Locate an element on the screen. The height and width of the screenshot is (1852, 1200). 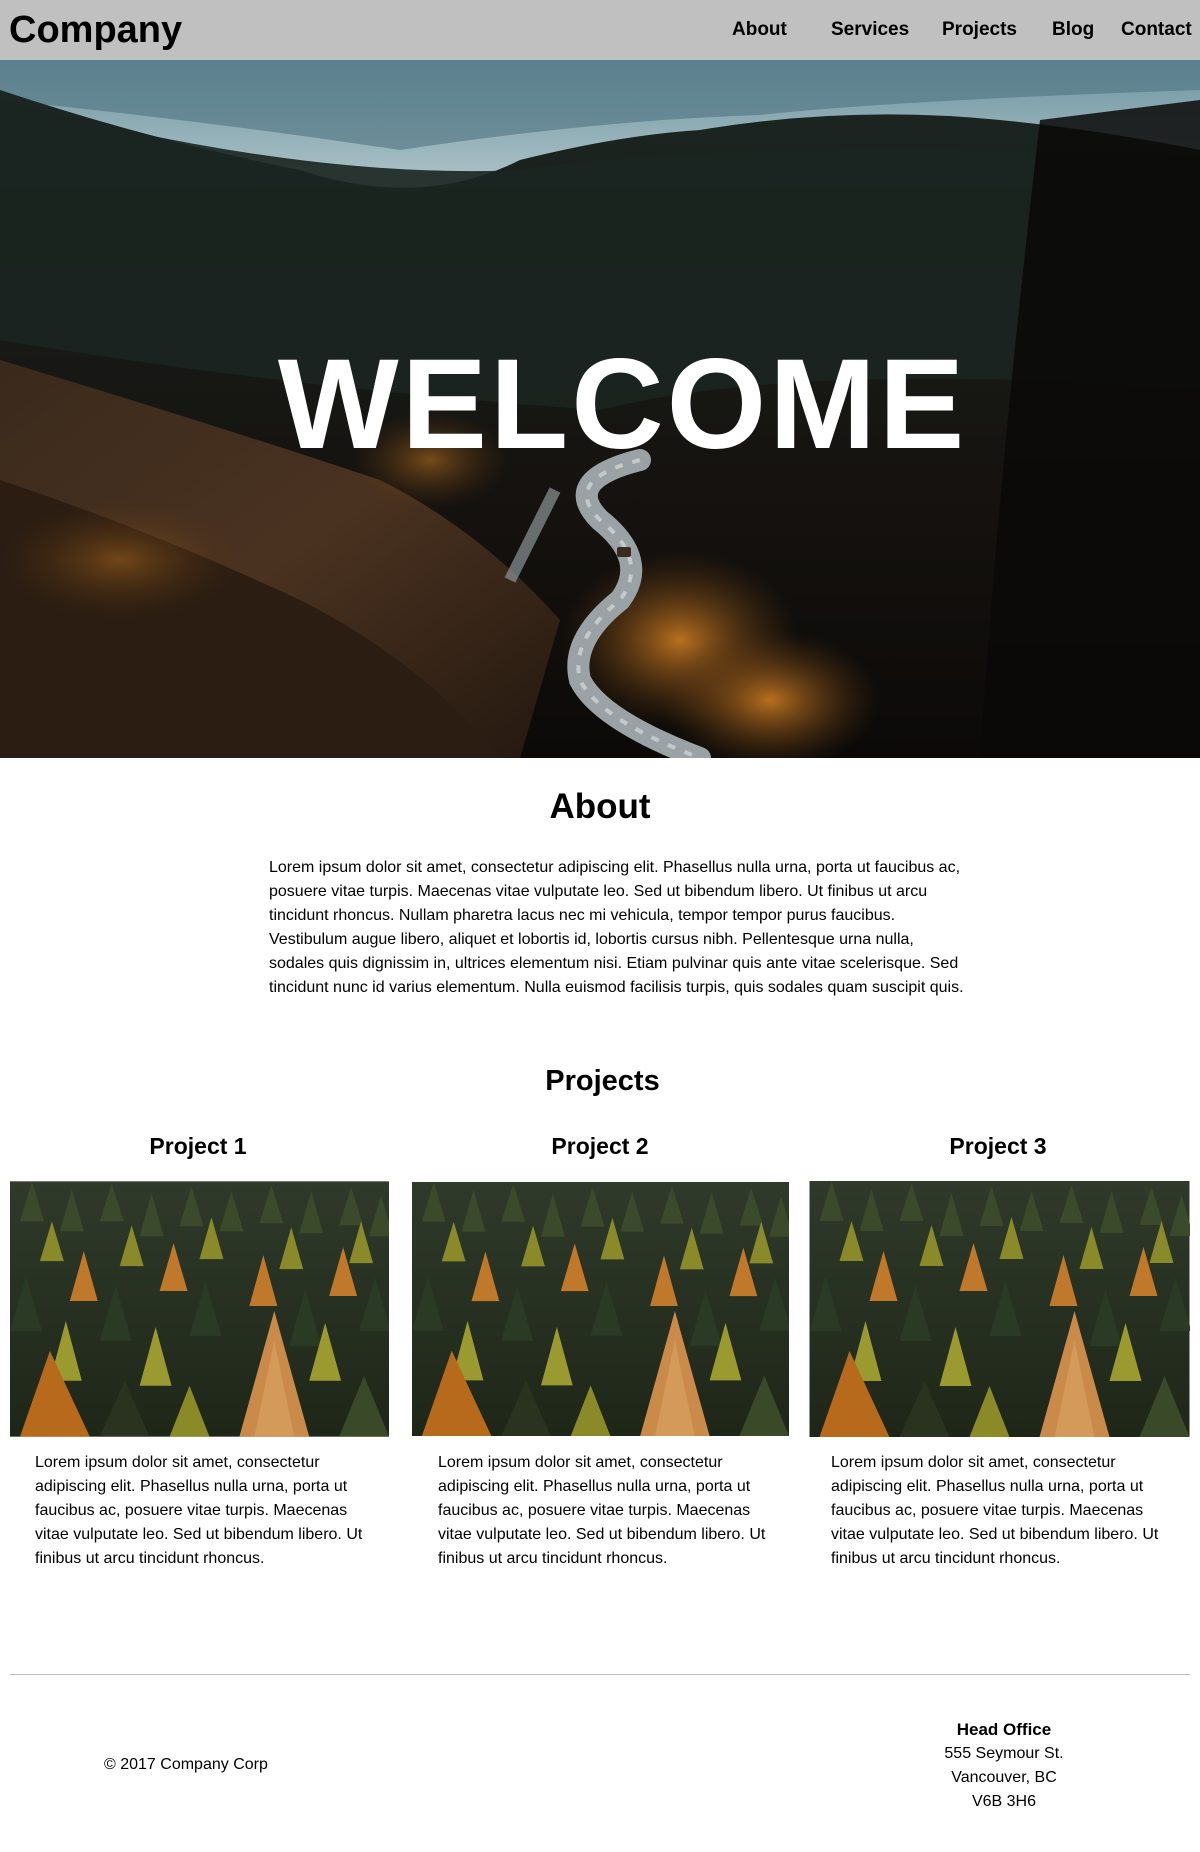
project-3-image is located at coordinates (999, 1309).